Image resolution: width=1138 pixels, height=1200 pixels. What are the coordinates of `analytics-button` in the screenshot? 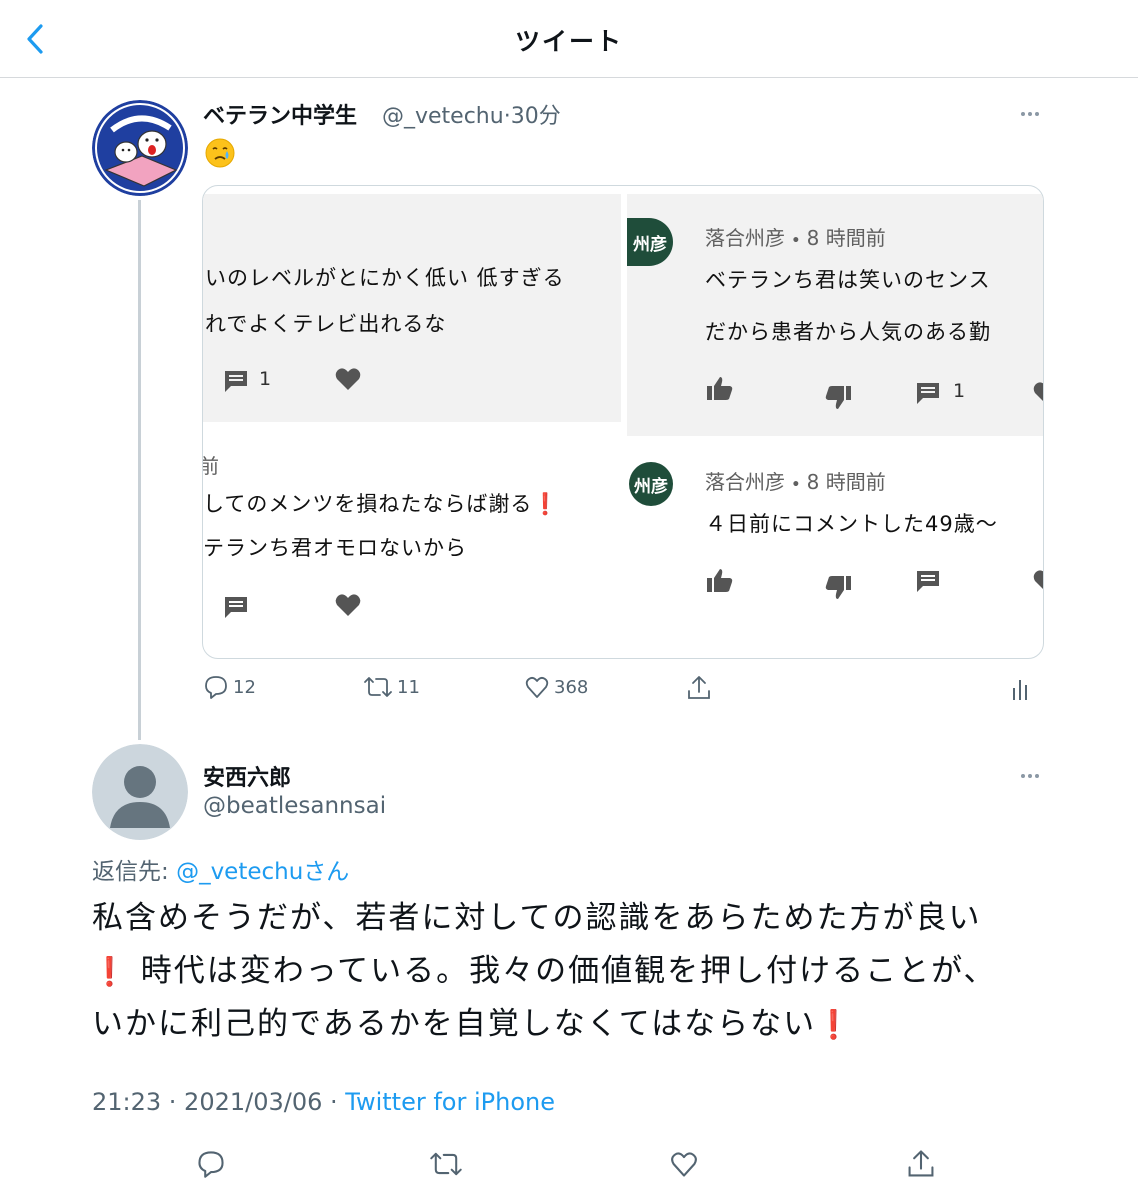 It's located at (1020, 689).